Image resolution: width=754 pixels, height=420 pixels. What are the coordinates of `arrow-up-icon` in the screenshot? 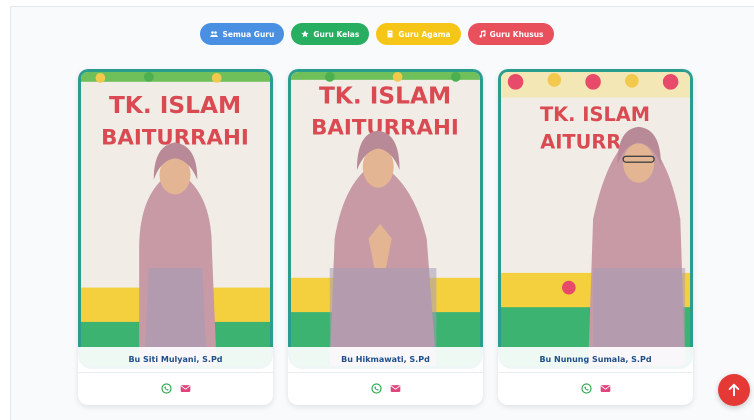 It's located at (734, 390).